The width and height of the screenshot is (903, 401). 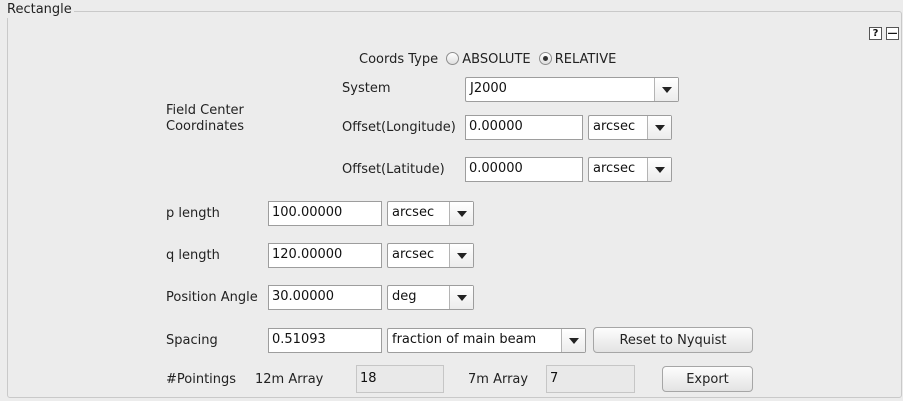 What do you see at coordinates (39, 10) in the screenshot?
I see `panel-title: Rectangle` at bounding box center [39, 10].